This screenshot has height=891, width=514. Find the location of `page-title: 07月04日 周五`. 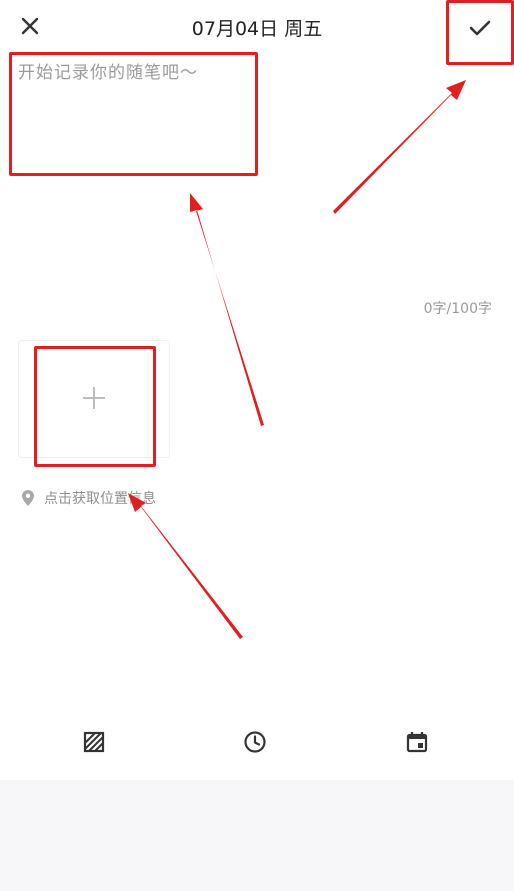

page-title: 07月04日 周五 is located at coordinates (257, 29).